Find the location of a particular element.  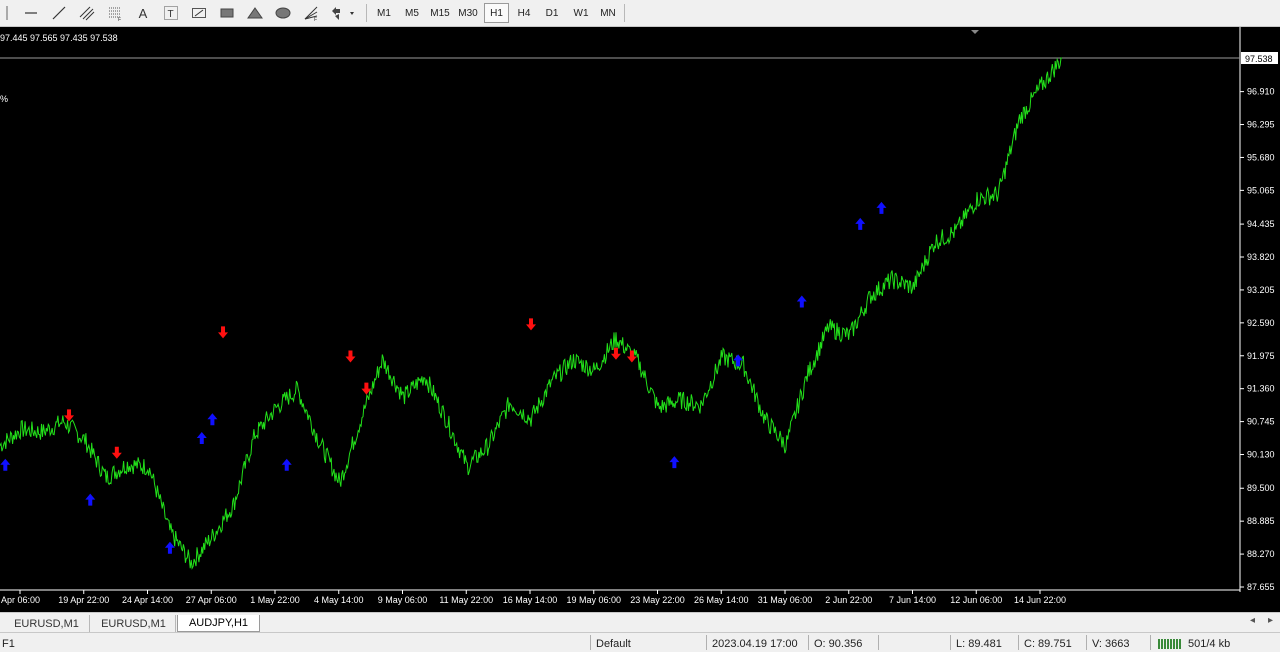

text-icon: A is located at coordinates (143, 13).